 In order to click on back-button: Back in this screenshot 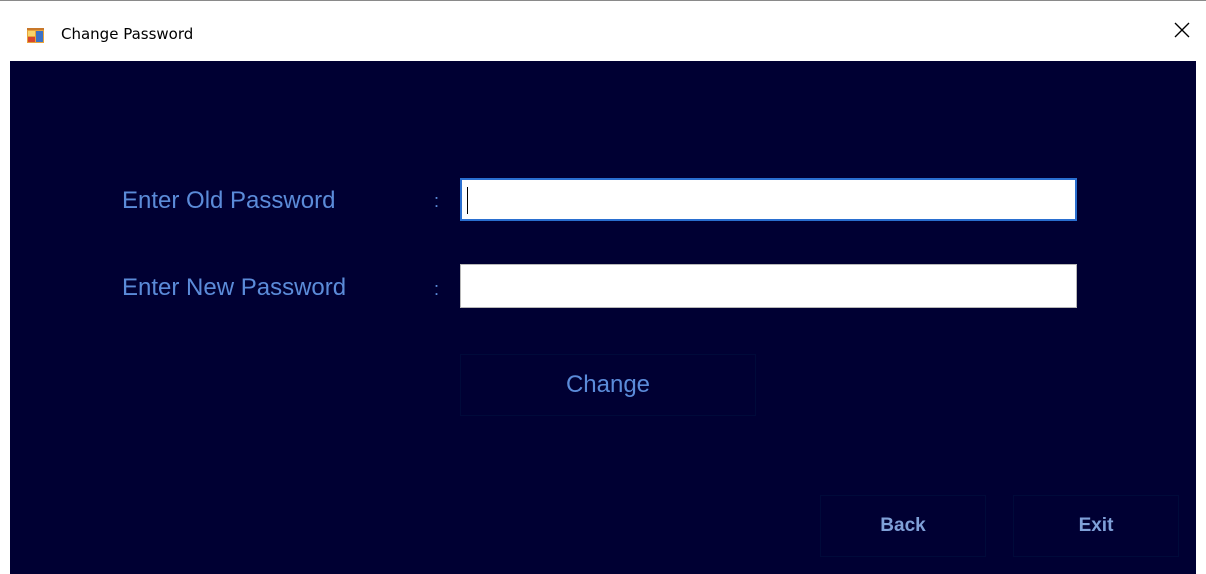, I will do `click(903, 526)`.